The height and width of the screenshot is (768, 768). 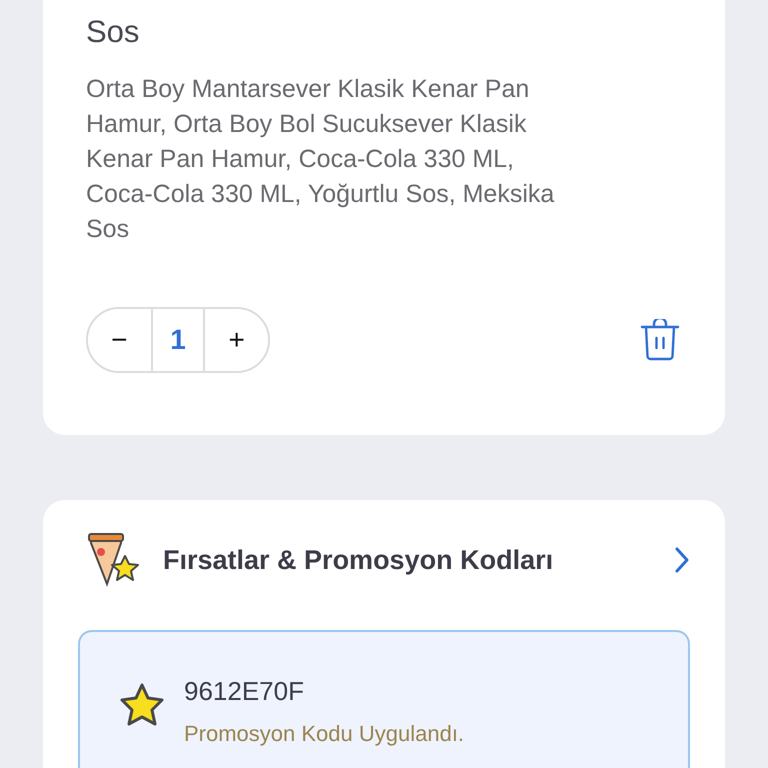 I want to click on chevron-right-icon, so click(x=682, y=560).